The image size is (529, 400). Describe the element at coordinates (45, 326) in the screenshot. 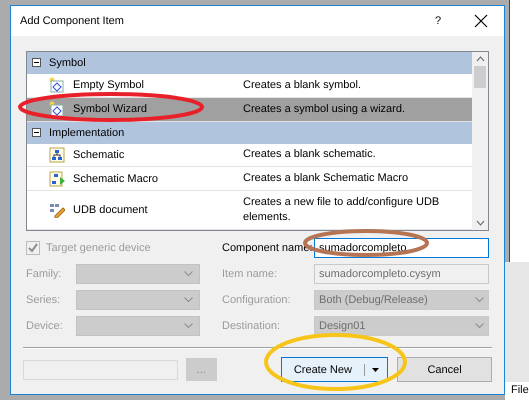

I see `field-label: Device:` at that location.